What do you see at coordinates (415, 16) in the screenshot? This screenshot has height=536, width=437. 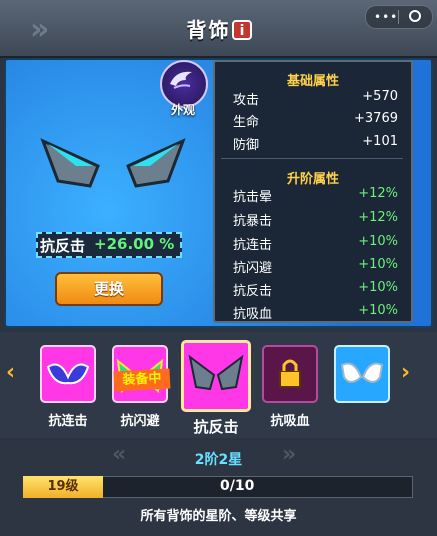 I see `close-icon` at bounding box center [415, 16].